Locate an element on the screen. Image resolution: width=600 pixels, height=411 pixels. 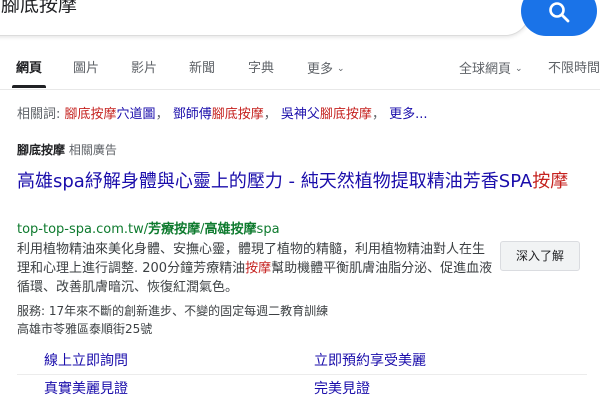
ad-header-query: 腳底按摩 is located at coordinates (41, 150).